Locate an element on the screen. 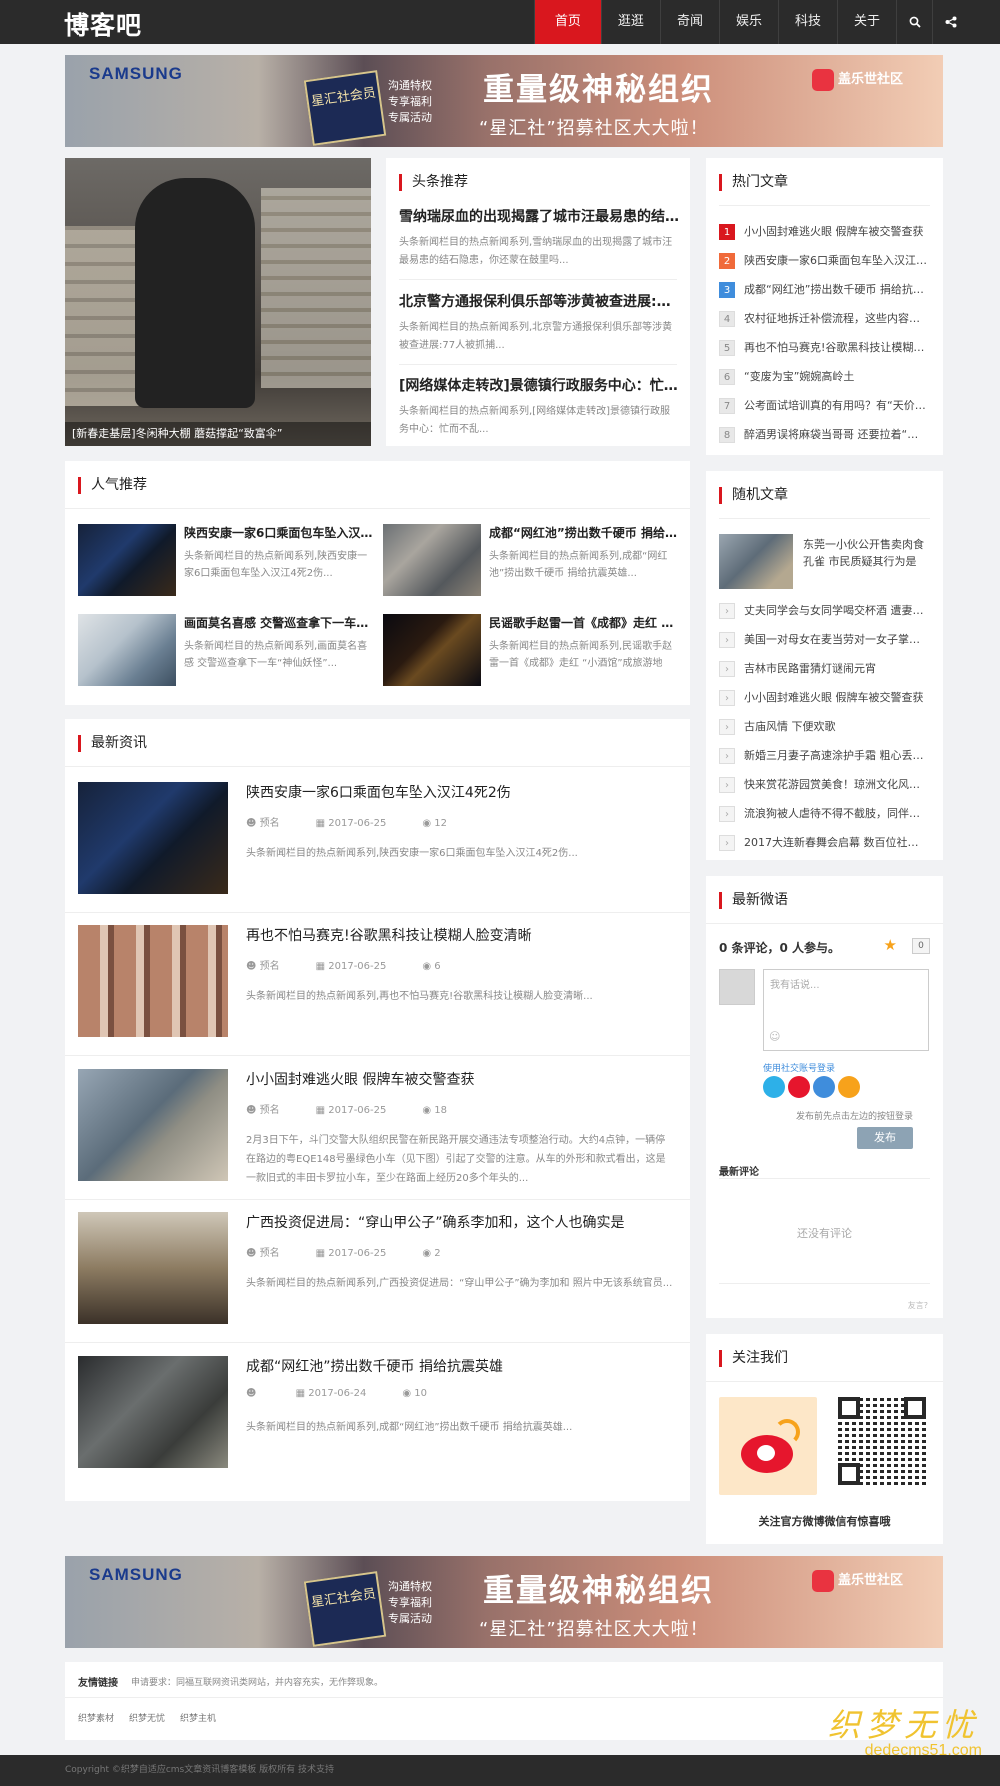 The height and width of the screenshot is (1786, 1000). hot-item: 4 农村征地拆迁补偿流程，这些内容请注意 is located at coordinates (824, 318).